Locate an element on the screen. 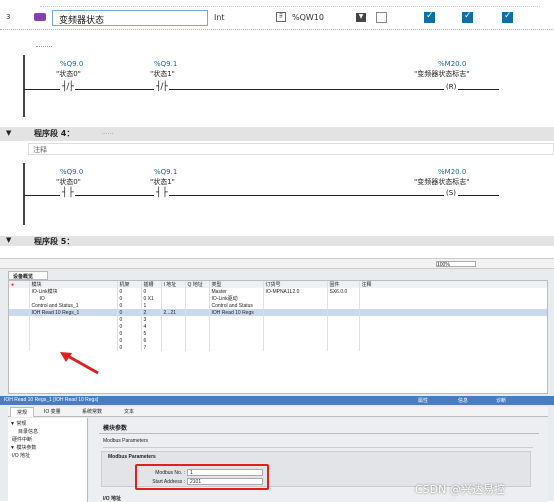 This screenshot has width=554, height=502. checkbox-retain is located at coordinates (381, 17).